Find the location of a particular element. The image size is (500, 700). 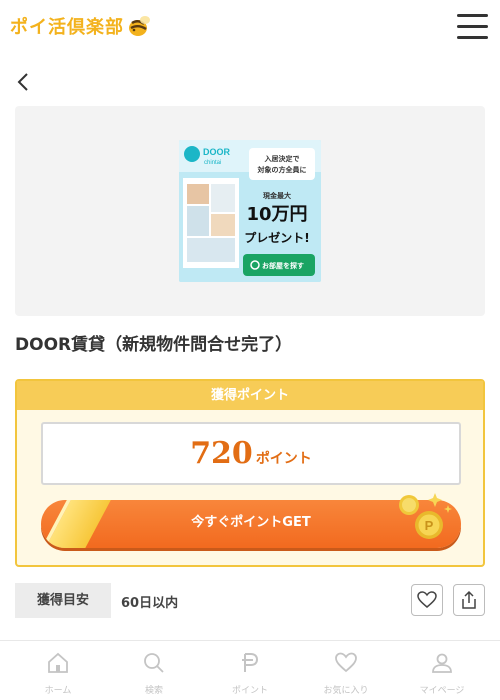

logo-text: ポイ活倶楽部 is located at coordinates (67, 27).